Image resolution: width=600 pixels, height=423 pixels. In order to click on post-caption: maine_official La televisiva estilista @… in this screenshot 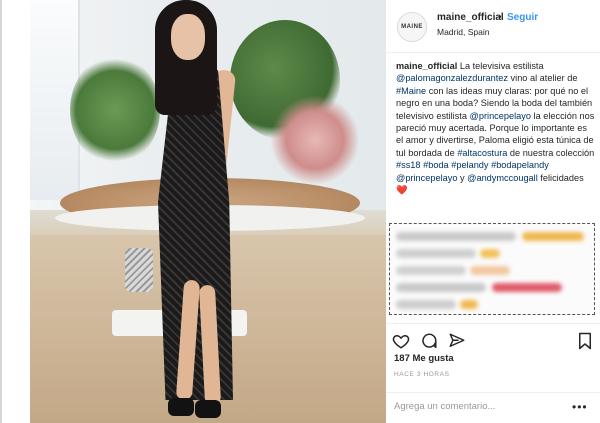, I will do `click(496, 128)`.